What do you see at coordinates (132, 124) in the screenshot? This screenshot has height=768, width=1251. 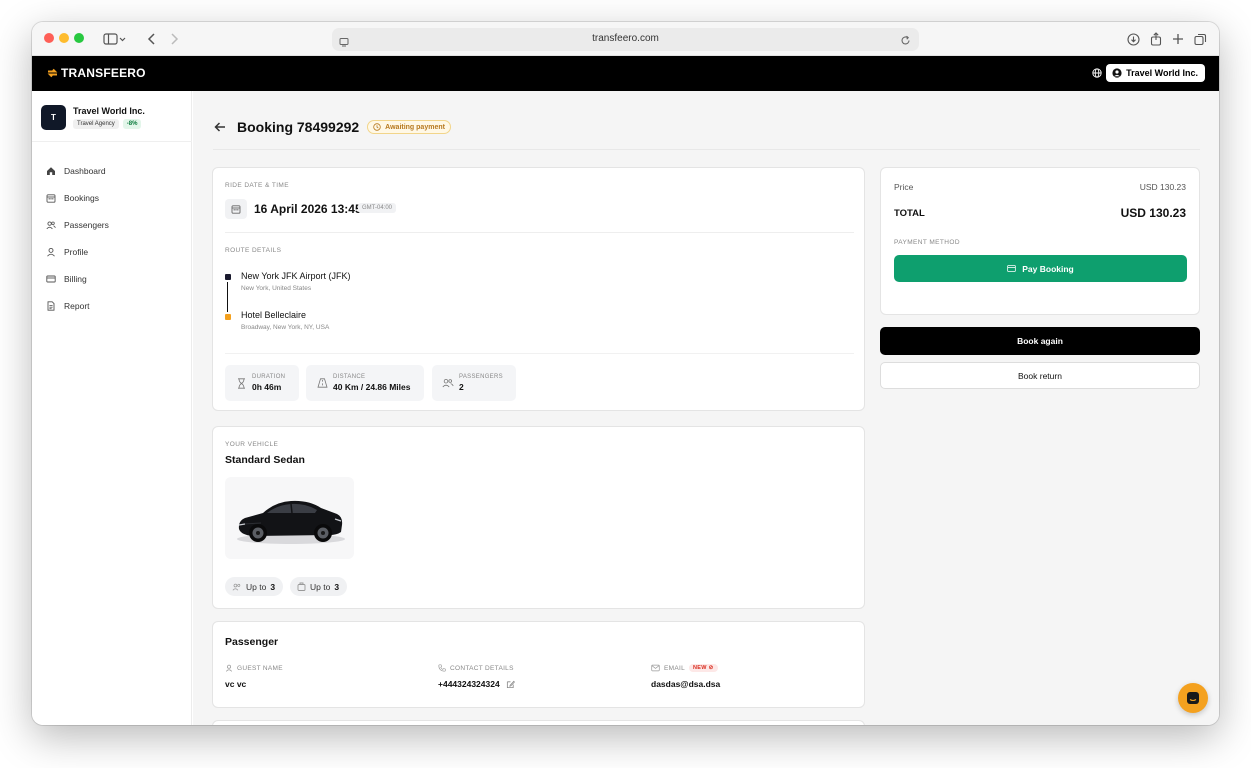 I see `discount-badge: -8%` at bounding box center [132, 124].